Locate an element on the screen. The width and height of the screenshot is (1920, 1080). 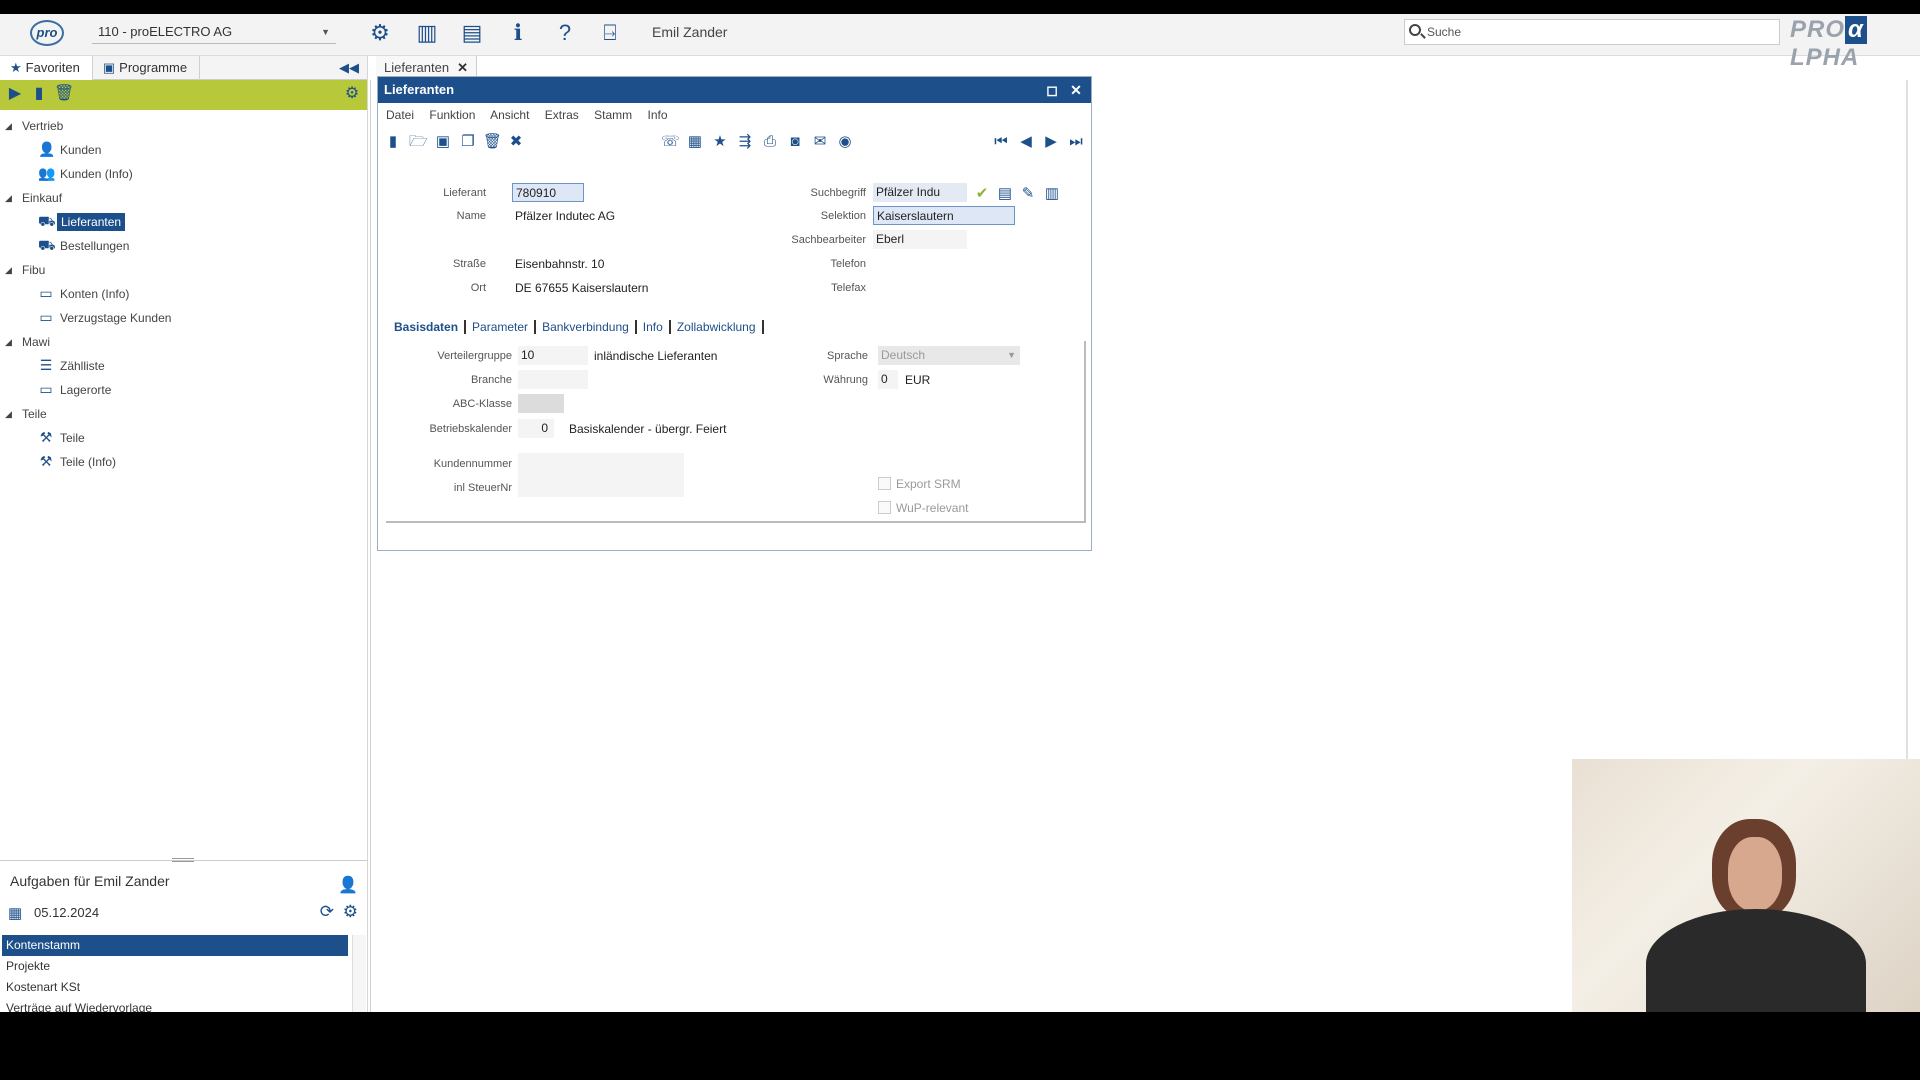
tree-item-konten-info: ▭ Konten (Info) is located at coordinates (183, 294).